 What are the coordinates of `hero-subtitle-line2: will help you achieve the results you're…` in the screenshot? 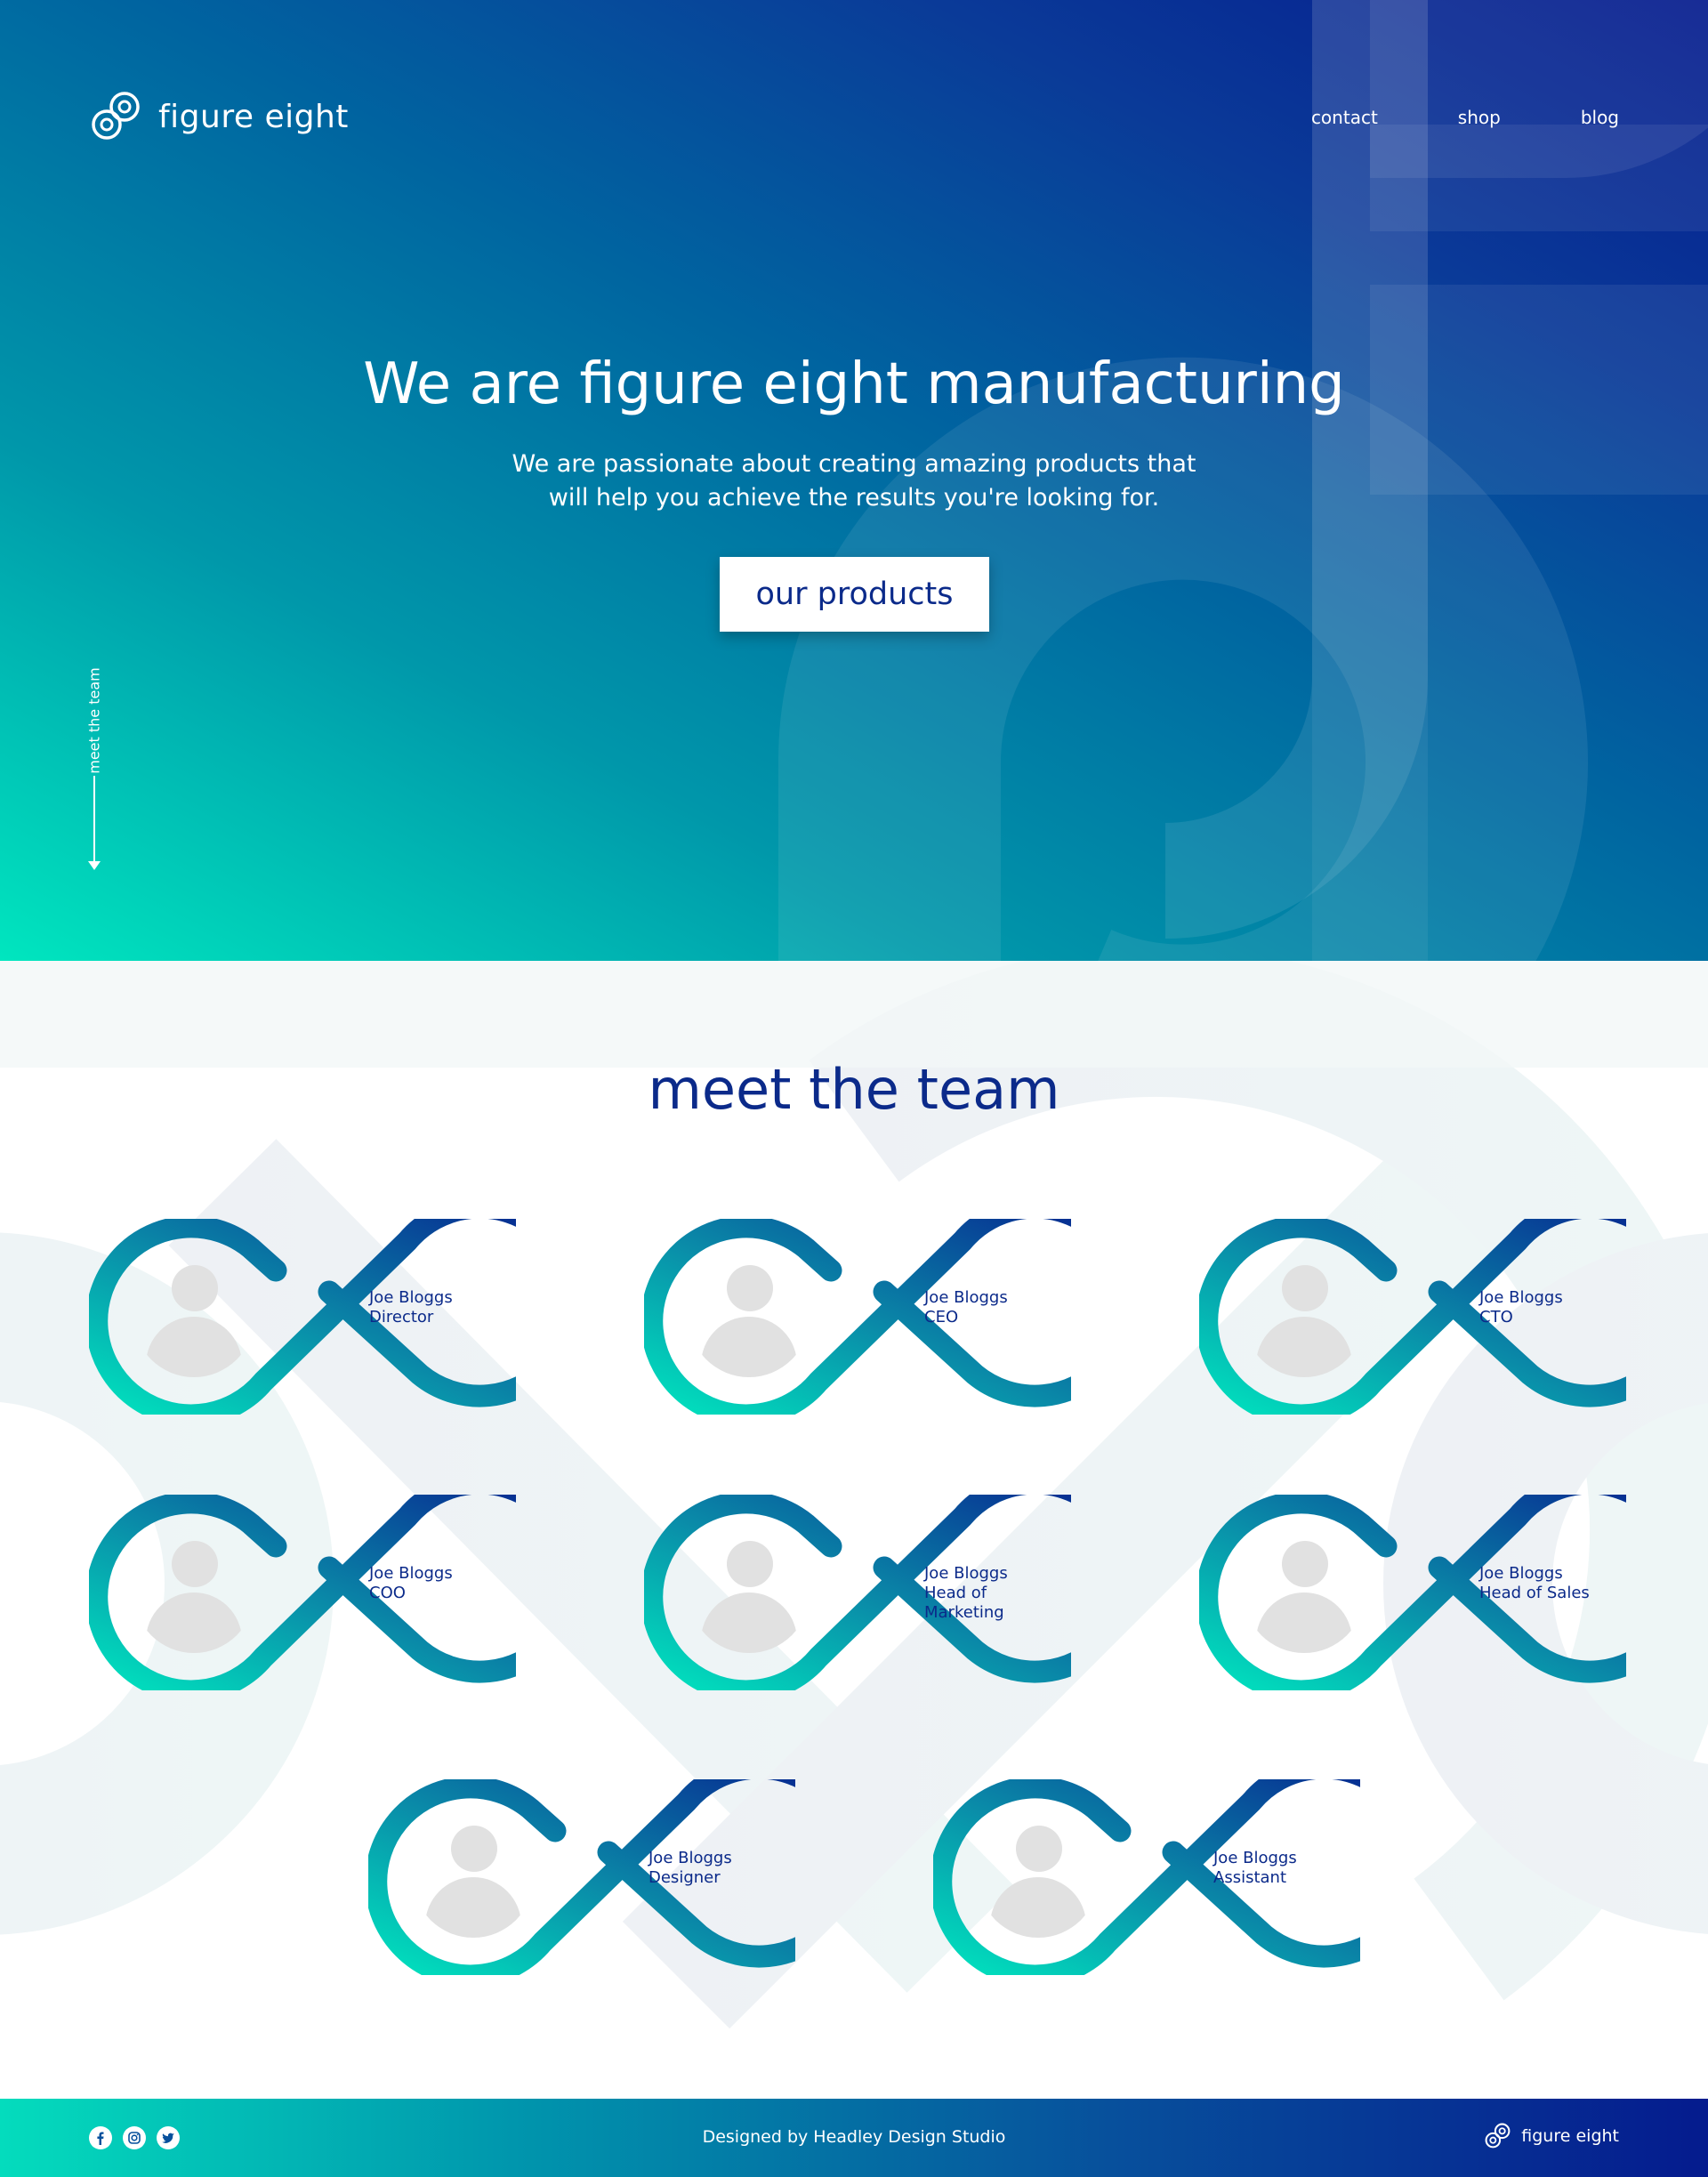 It's located at (854, 498).